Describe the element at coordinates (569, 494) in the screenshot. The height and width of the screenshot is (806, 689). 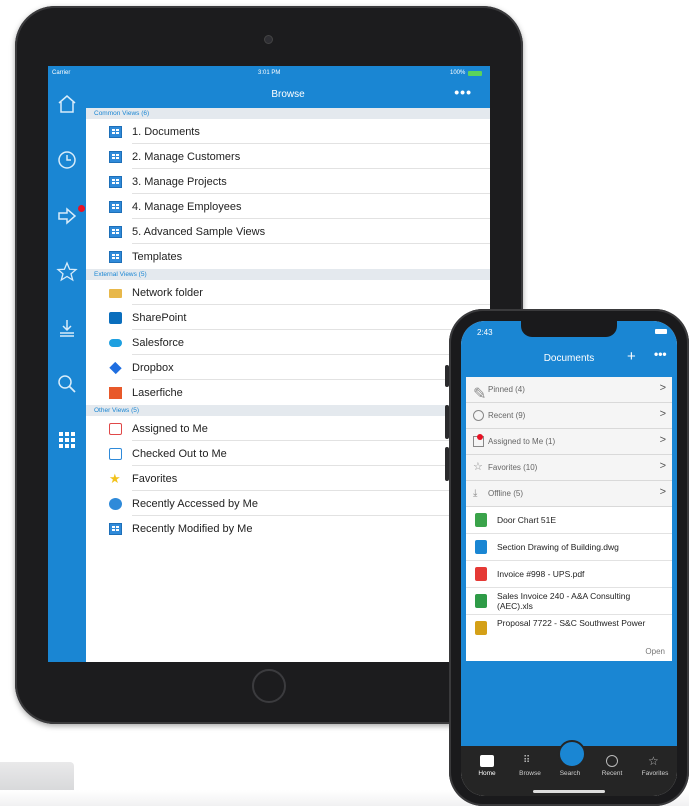
I see `group-row: ⤓ Offline (5) >` at that location.